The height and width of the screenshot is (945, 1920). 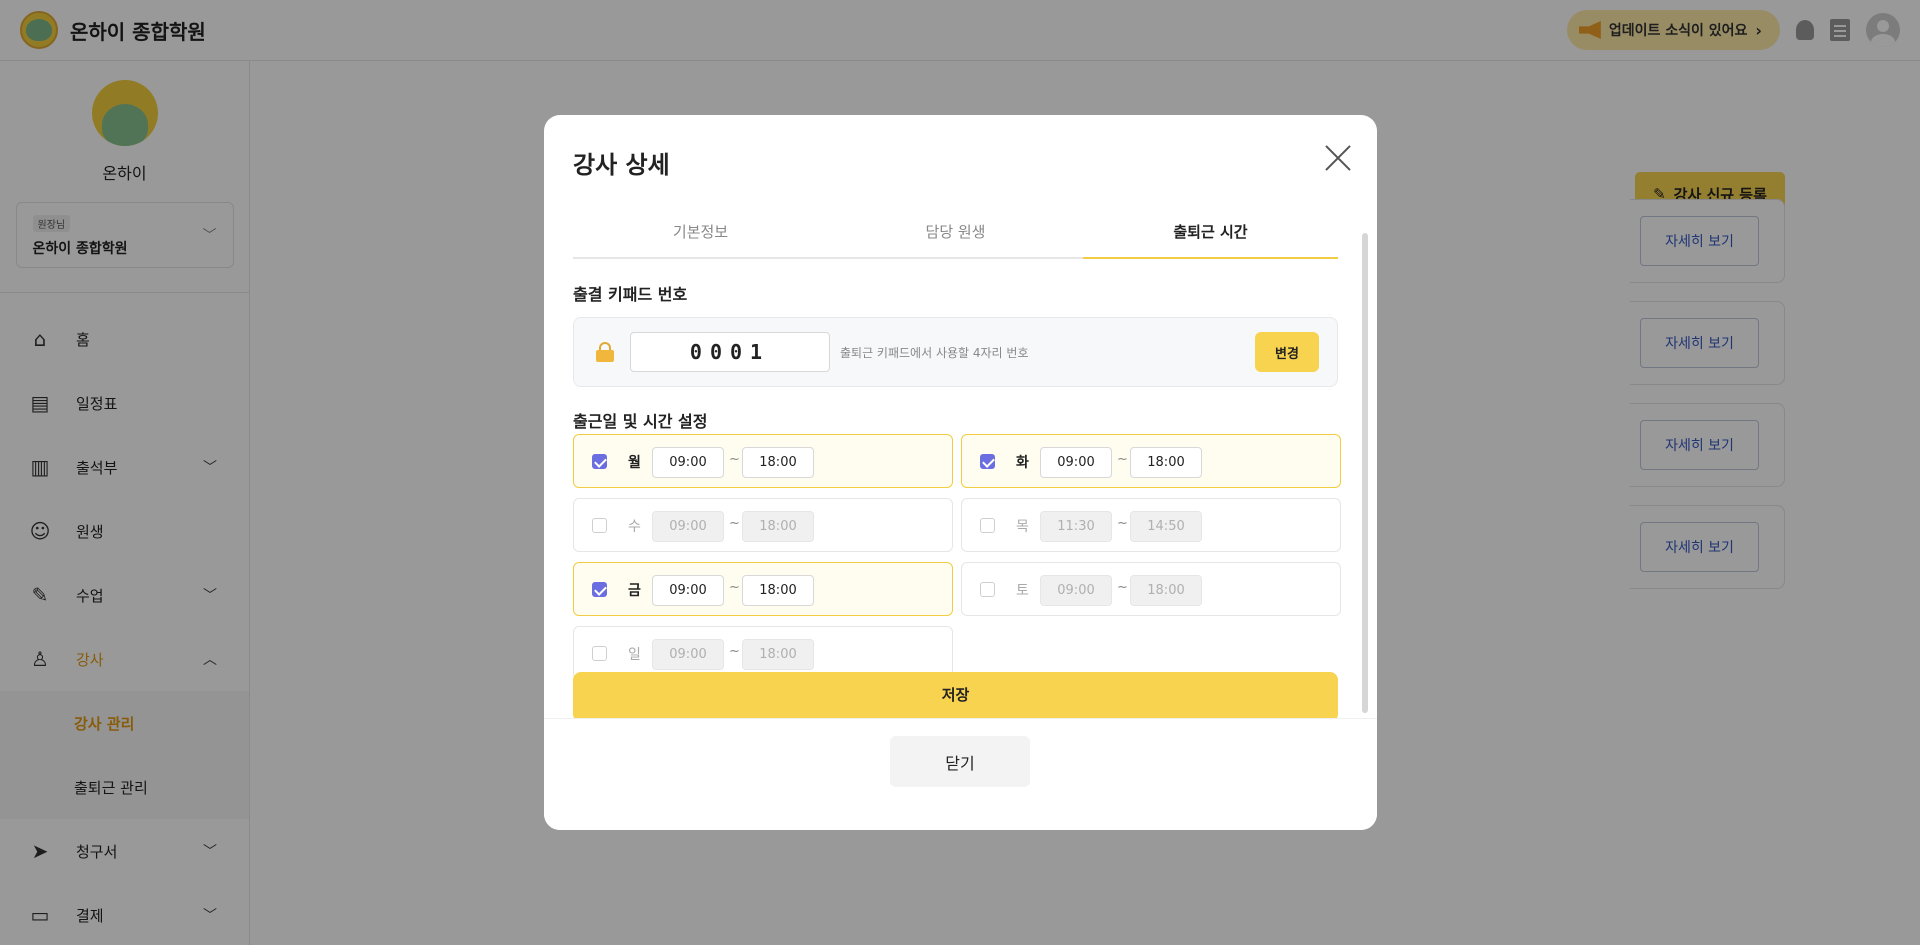 I want to click on tab-basic-info: 기본정보, so click(x=700, y=231).